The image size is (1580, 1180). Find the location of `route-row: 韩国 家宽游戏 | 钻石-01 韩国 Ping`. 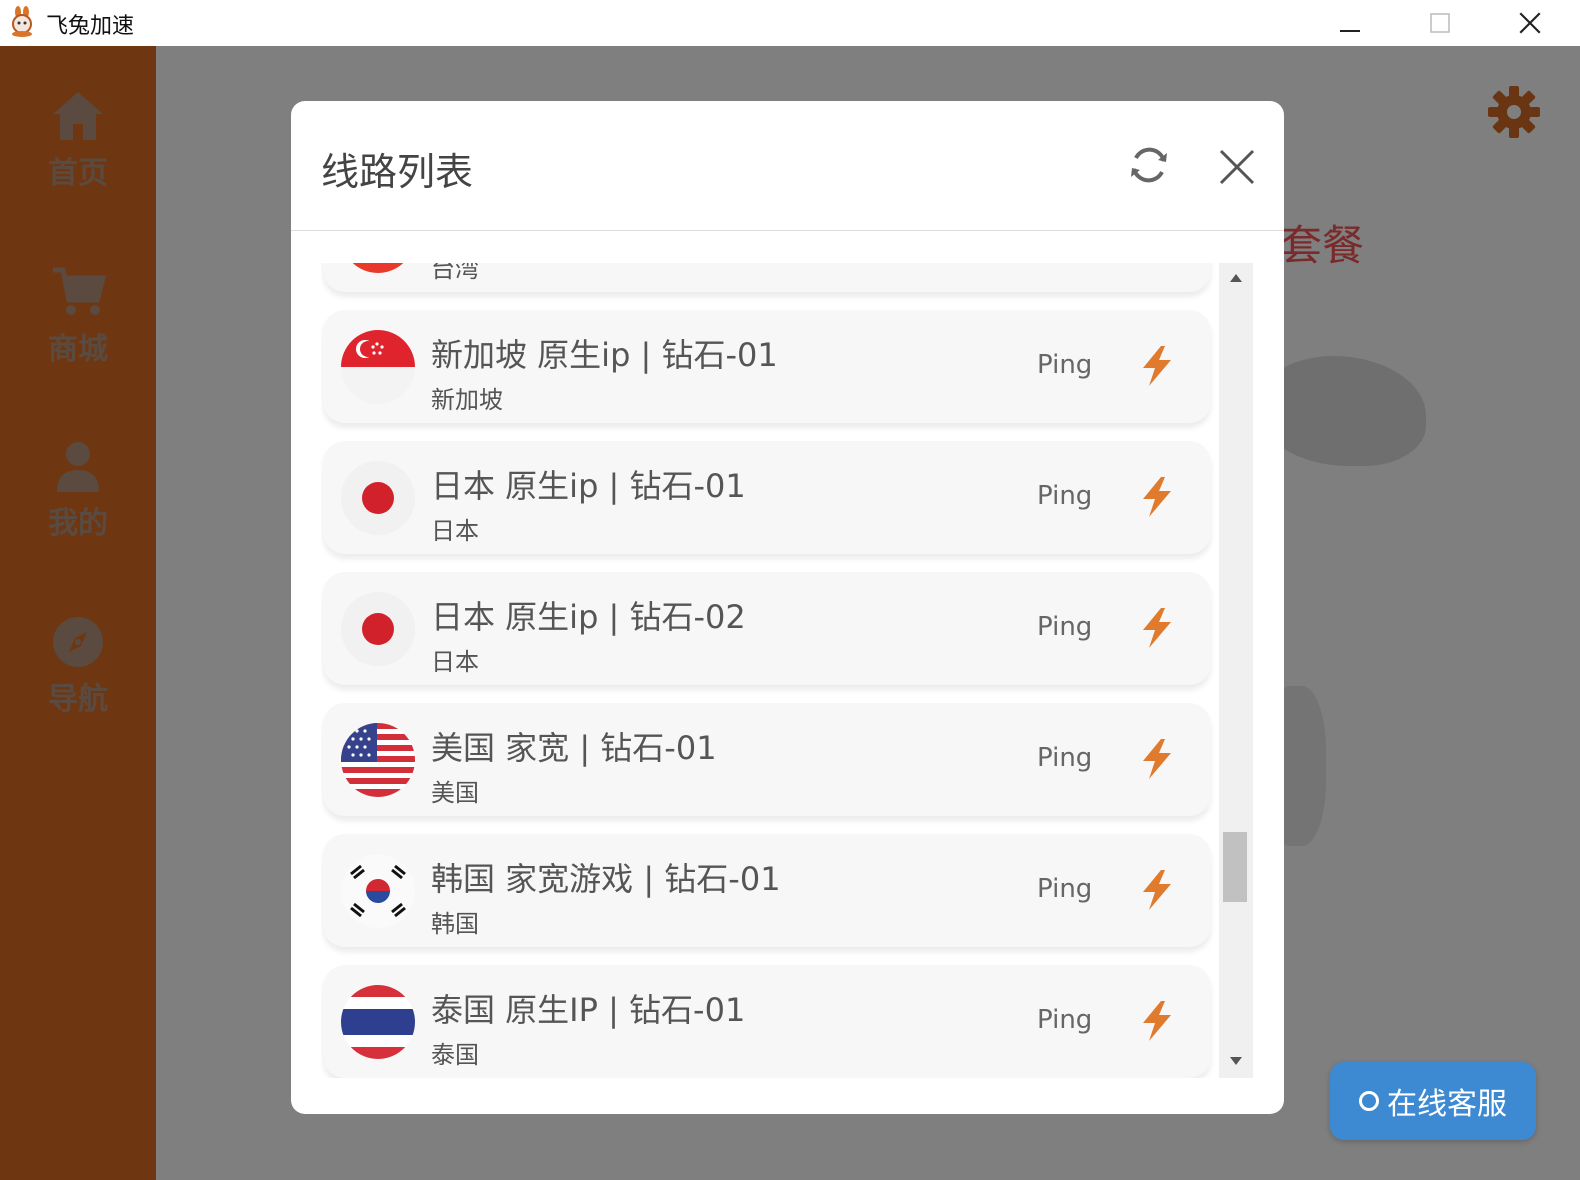

route-row: 韩国 家宽游戏 | 钻石-01 韩国 Ping is located at coordinates (767, 890).